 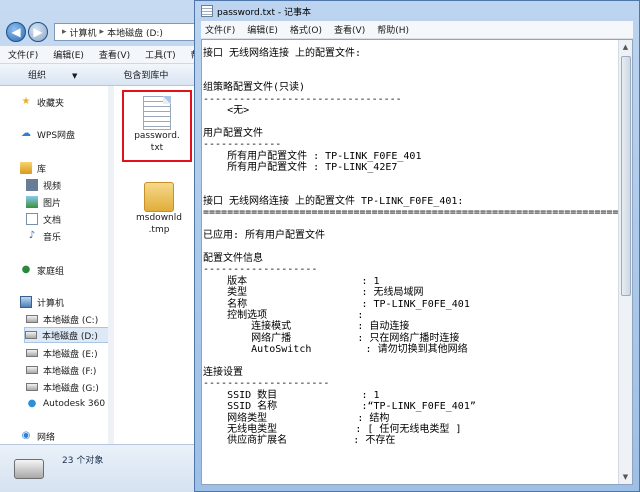 What do you see at coordinates (159, 218) in the screenshot?
I see `file-name-line-1: msdownld` at bounding box center [159, 218].